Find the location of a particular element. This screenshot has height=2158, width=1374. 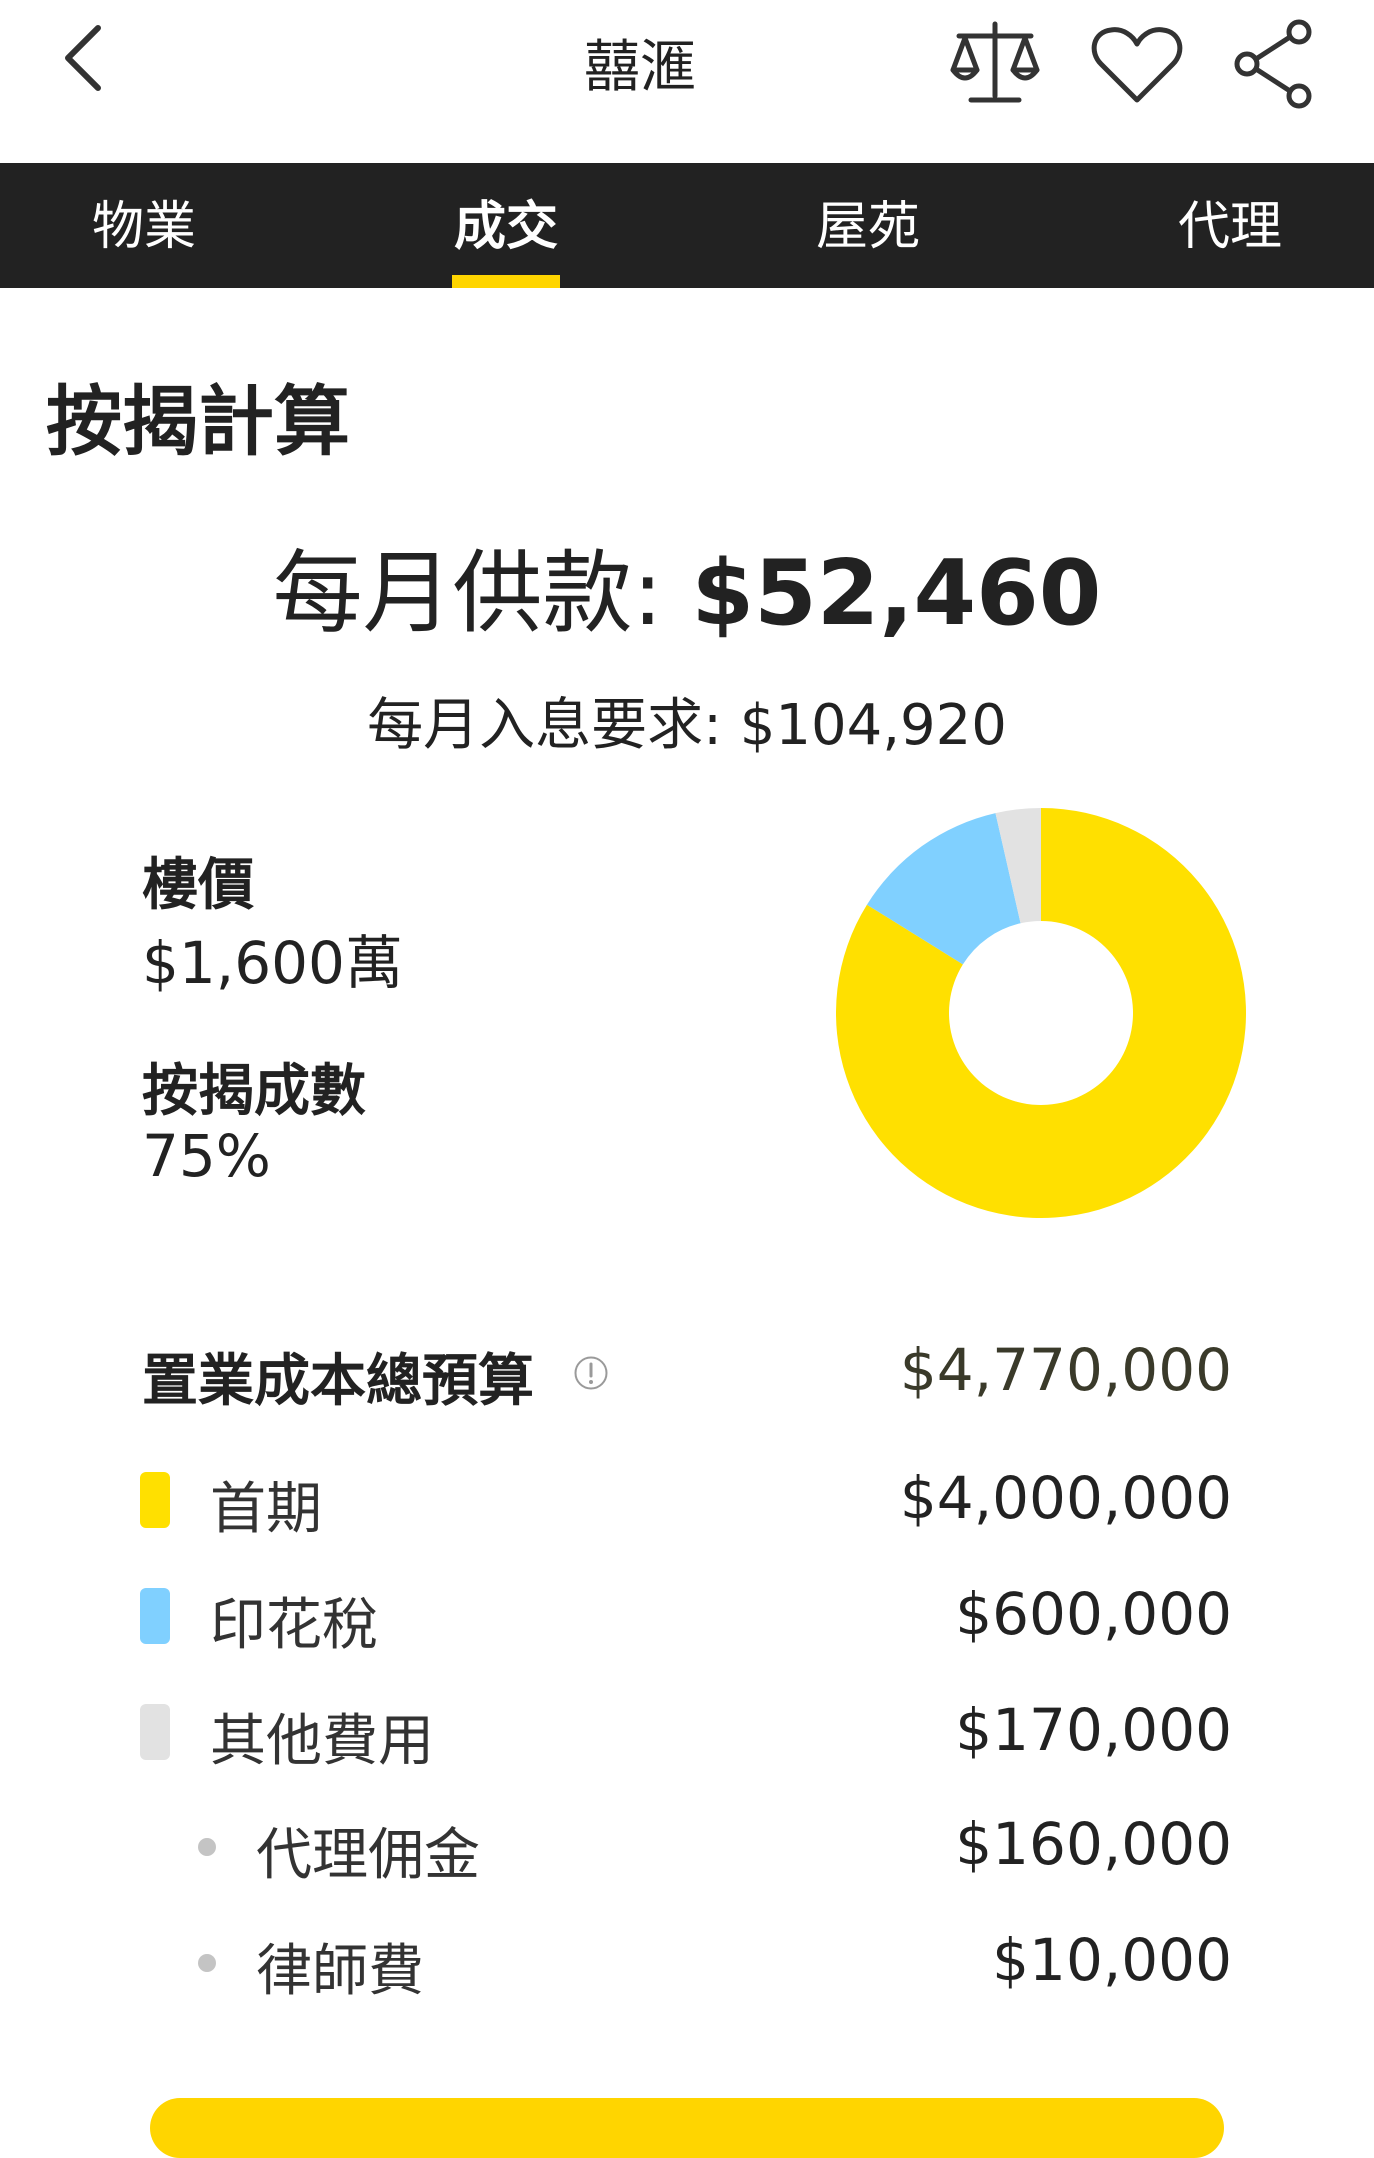

tab-label: 屋苑 is located at coordinates (867, 227).